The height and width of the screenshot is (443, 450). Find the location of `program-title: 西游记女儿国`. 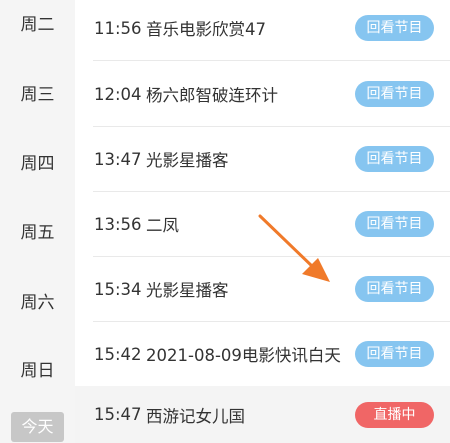

program-title: 西游记女儿国 is located at coordinates (195, 416).